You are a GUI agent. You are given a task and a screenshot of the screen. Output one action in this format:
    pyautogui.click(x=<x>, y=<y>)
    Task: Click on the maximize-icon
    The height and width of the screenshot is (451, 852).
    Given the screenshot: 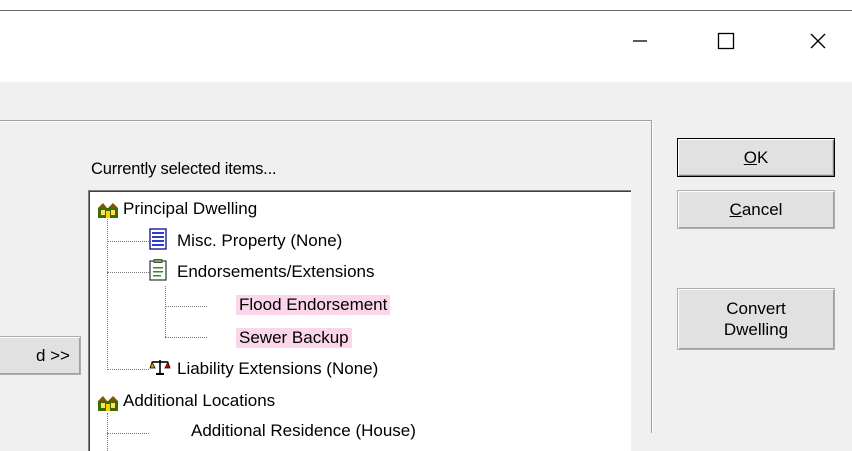 What is the action you would take?
    pyautogui.click(x=726, y=41)
    